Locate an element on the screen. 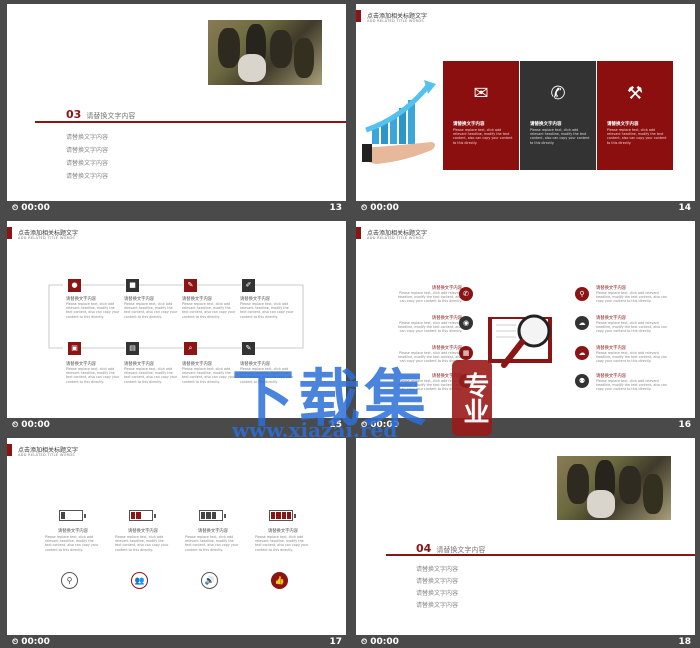  users-icon: 👥 is located at coordinates (139, 580).